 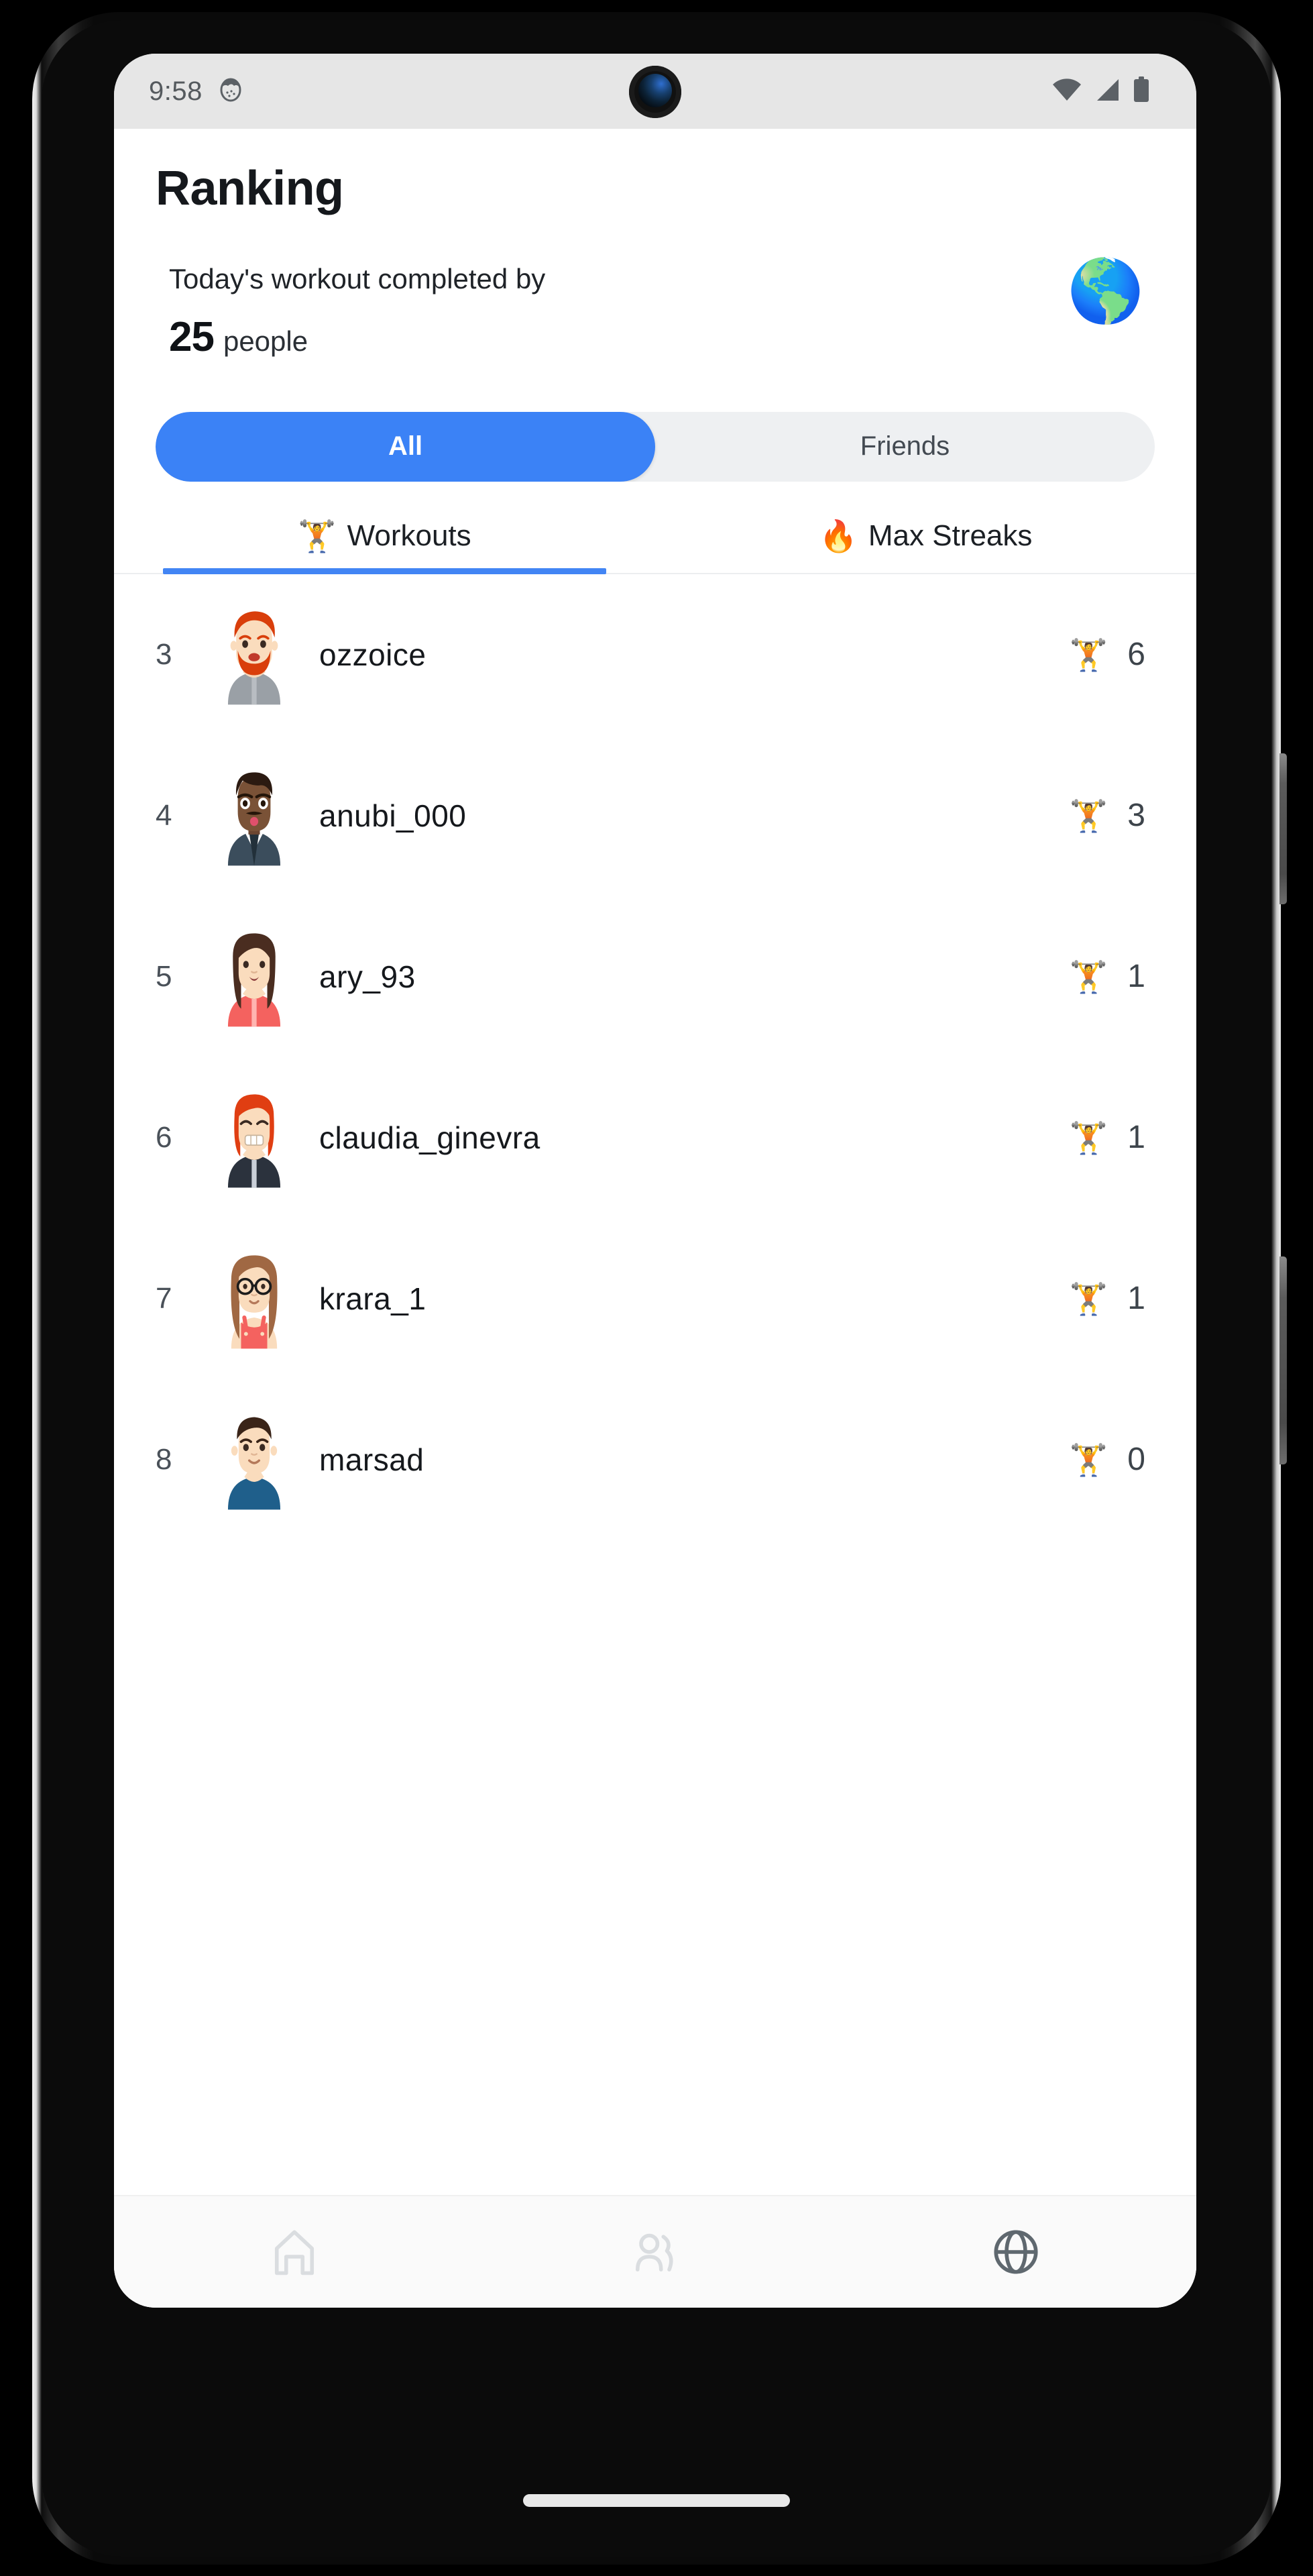 I want to click on audience-segmented-control: All Friends, so click(x=655, y=446).